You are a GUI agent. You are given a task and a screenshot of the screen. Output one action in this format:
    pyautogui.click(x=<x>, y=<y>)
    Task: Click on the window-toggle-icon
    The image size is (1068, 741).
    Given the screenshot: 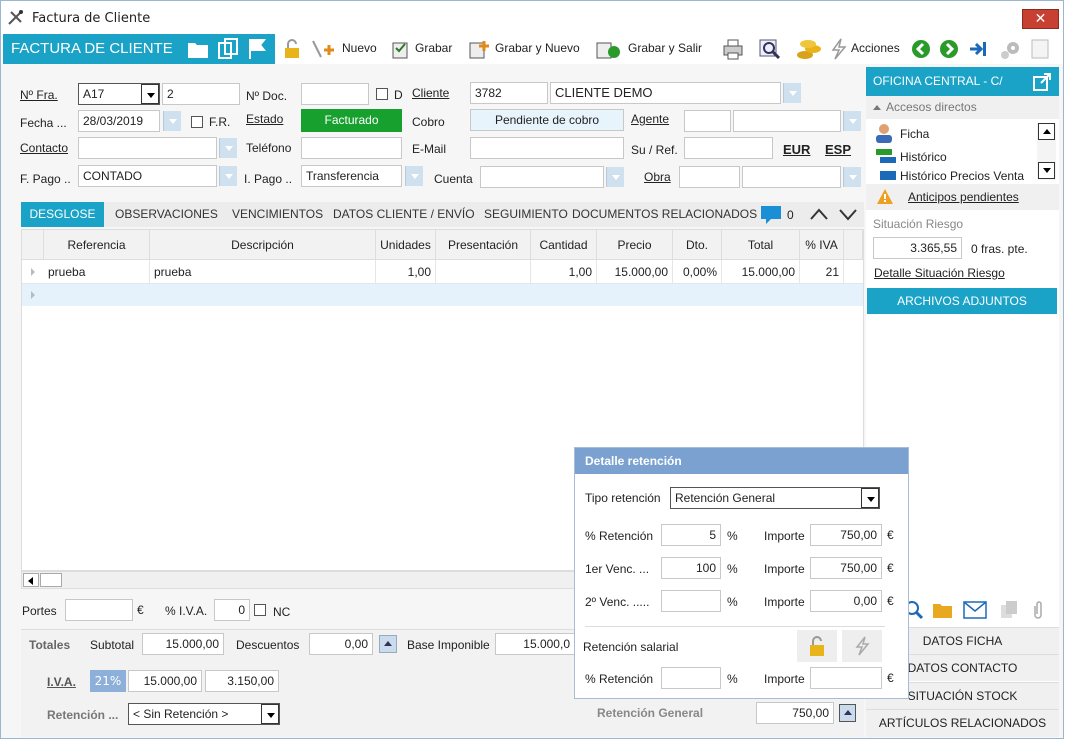 What is the action you would take?
    pyautogui.click(x=1040, y=49)
    